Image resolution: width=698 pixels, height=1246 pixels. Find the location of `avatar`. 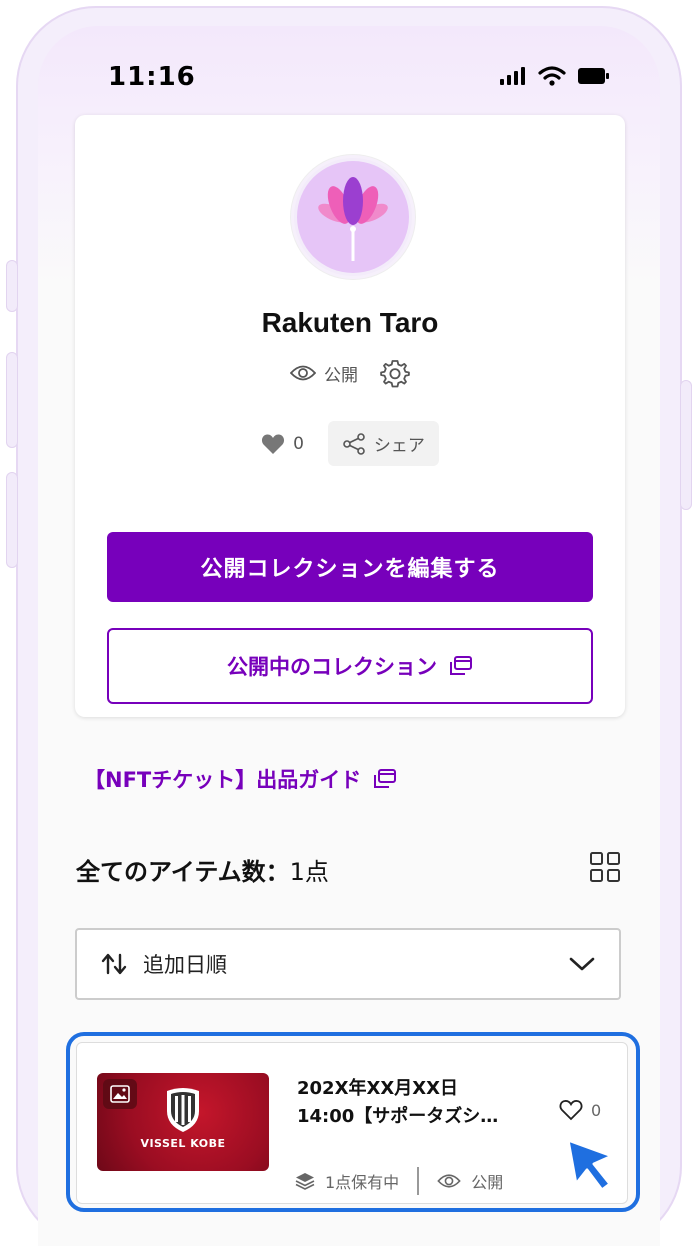

avatar is located at coordinates (353, 217).